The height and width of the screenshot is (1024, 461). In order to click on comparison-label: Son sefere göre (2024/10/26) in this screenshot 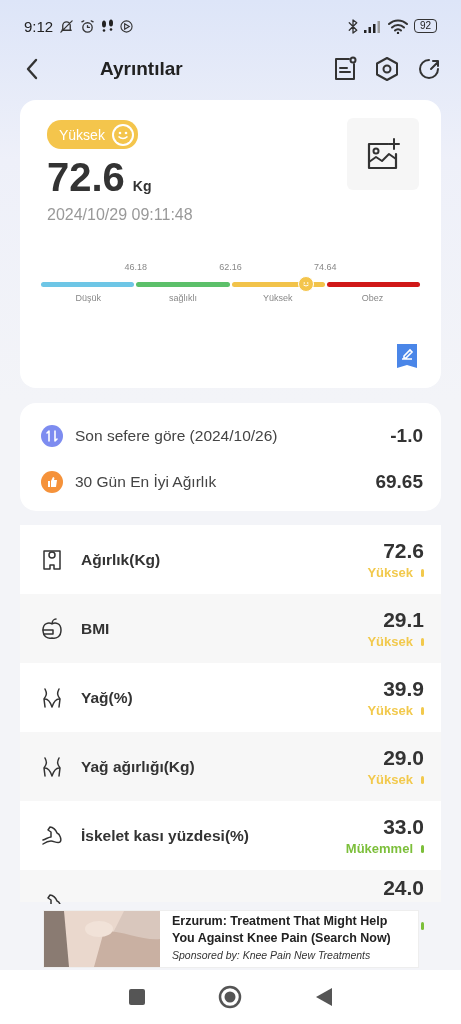, I will do `click(177, 436)`.